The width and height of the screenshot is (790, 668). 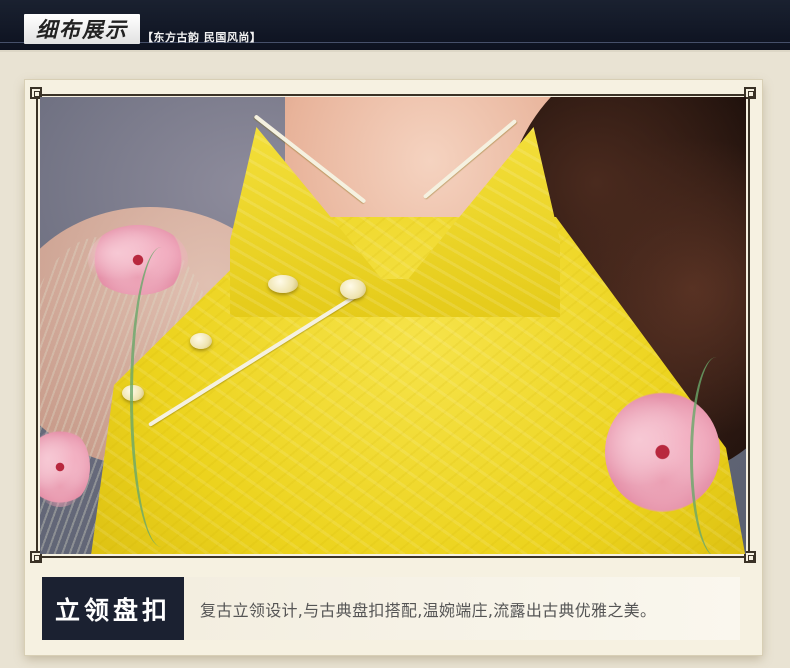 I want to click on caption-label: 立领盘扣, so click(x=112, y=610).